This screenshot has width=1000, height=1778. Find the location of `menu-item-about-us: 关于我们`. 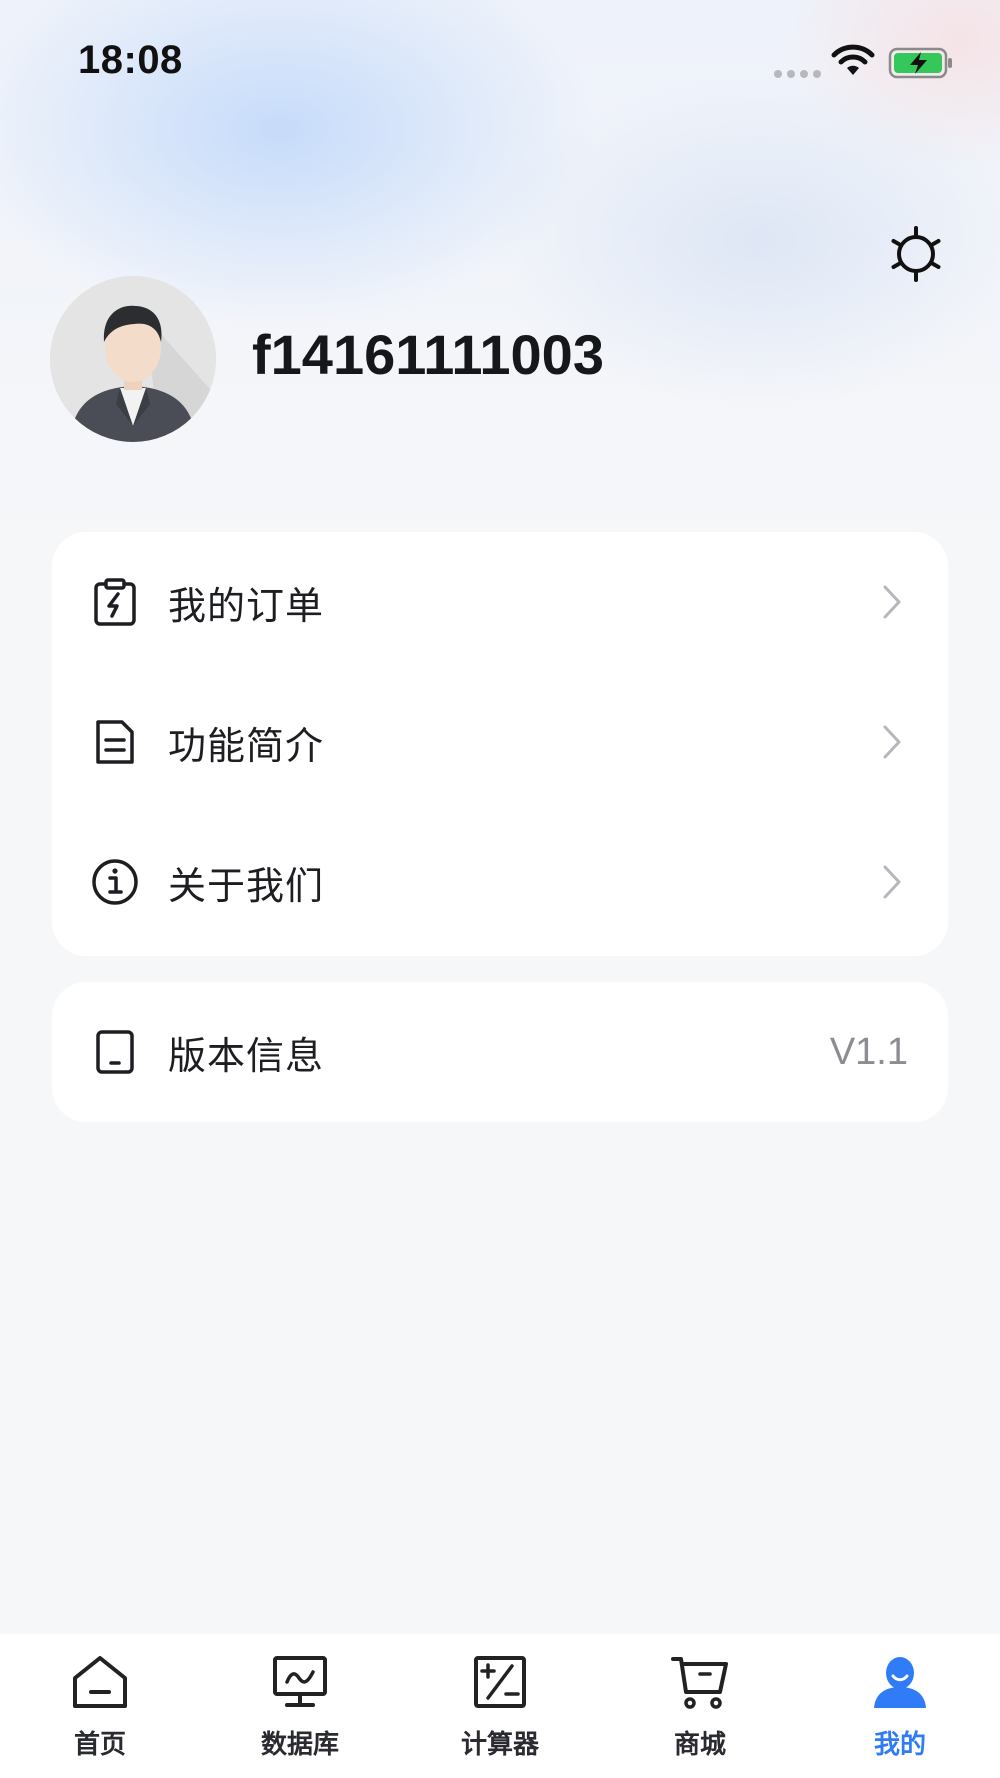

menu-item-about-us: 关于我们 is located at coordinates (500, 882).